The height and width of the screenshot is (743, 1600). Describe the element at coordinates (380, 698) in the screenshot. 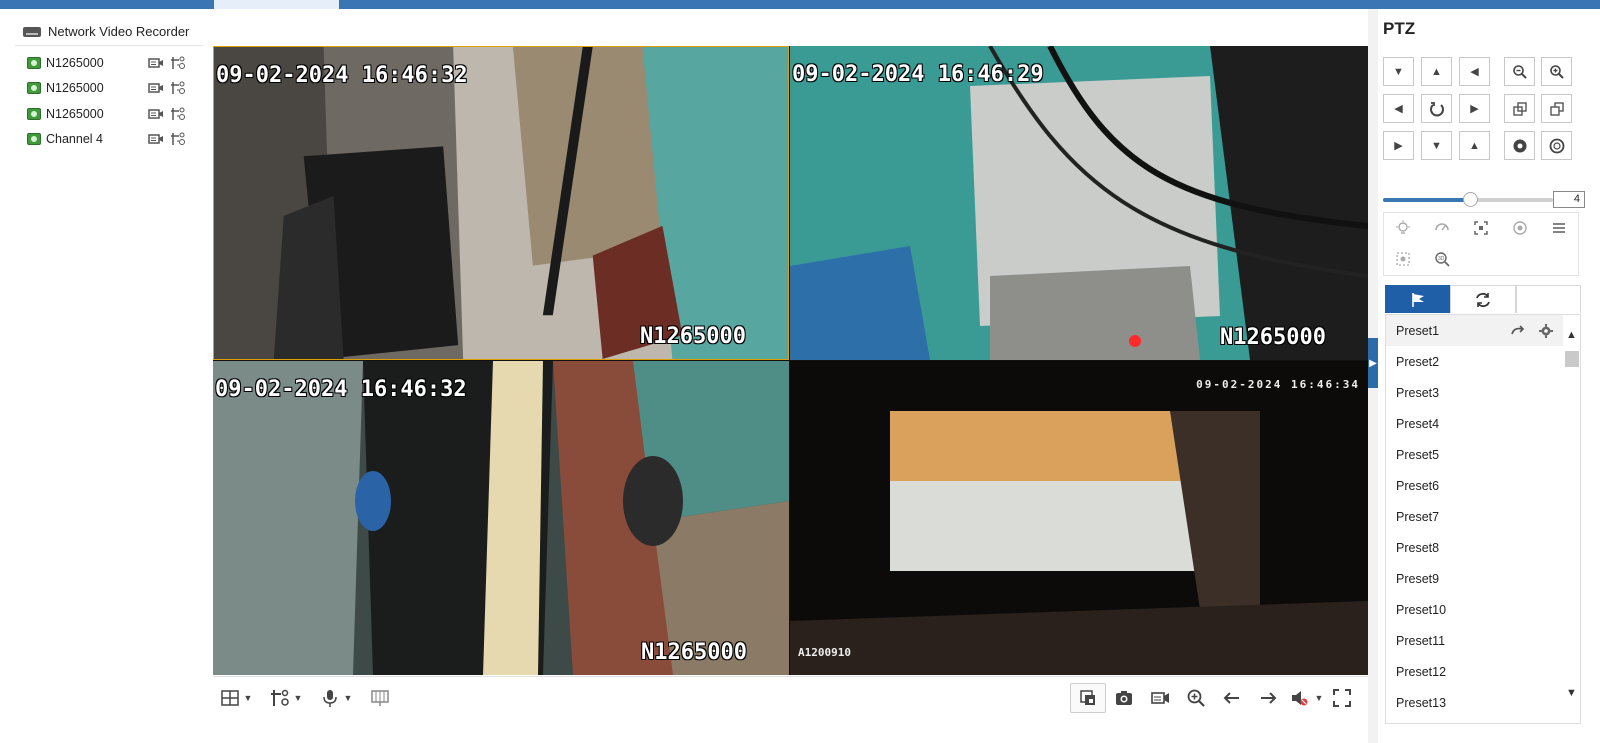

I see `preview-all-icon` at that location.